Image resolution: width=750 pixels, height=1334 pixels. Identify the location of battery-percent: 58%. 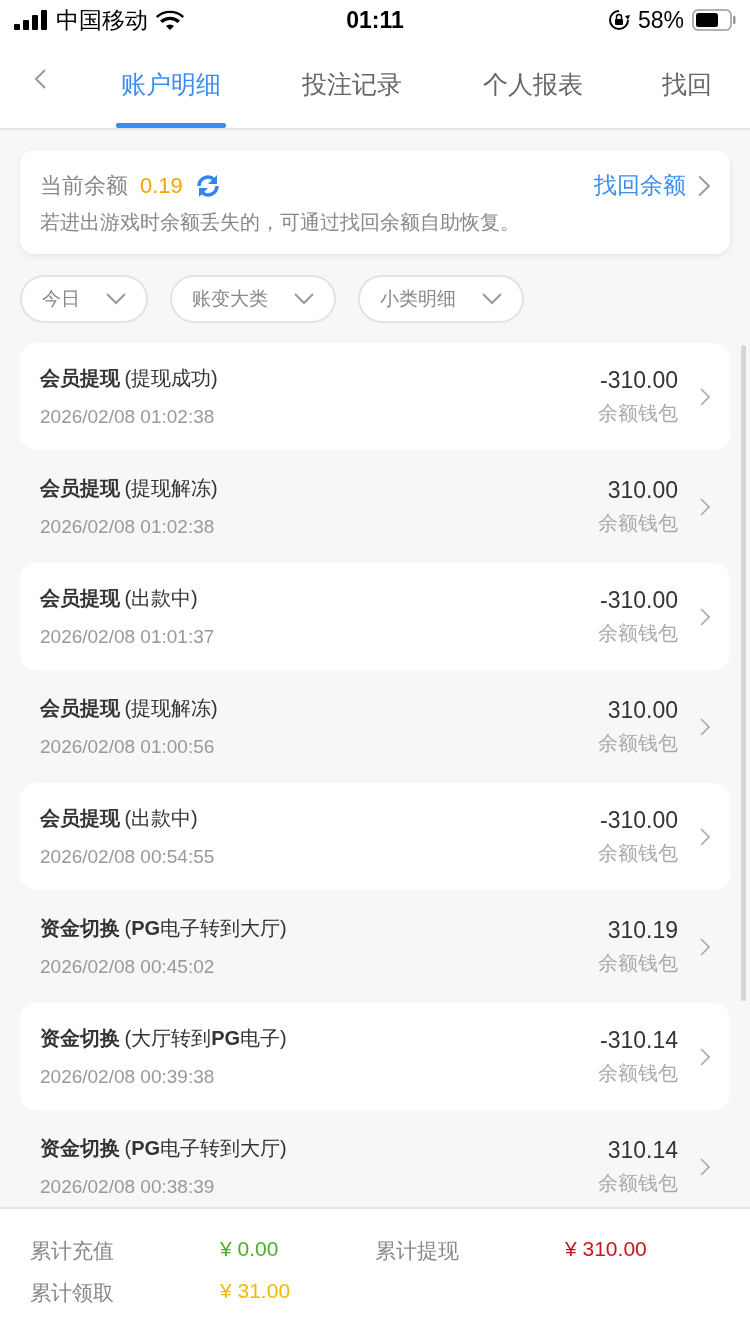
(660, 20).